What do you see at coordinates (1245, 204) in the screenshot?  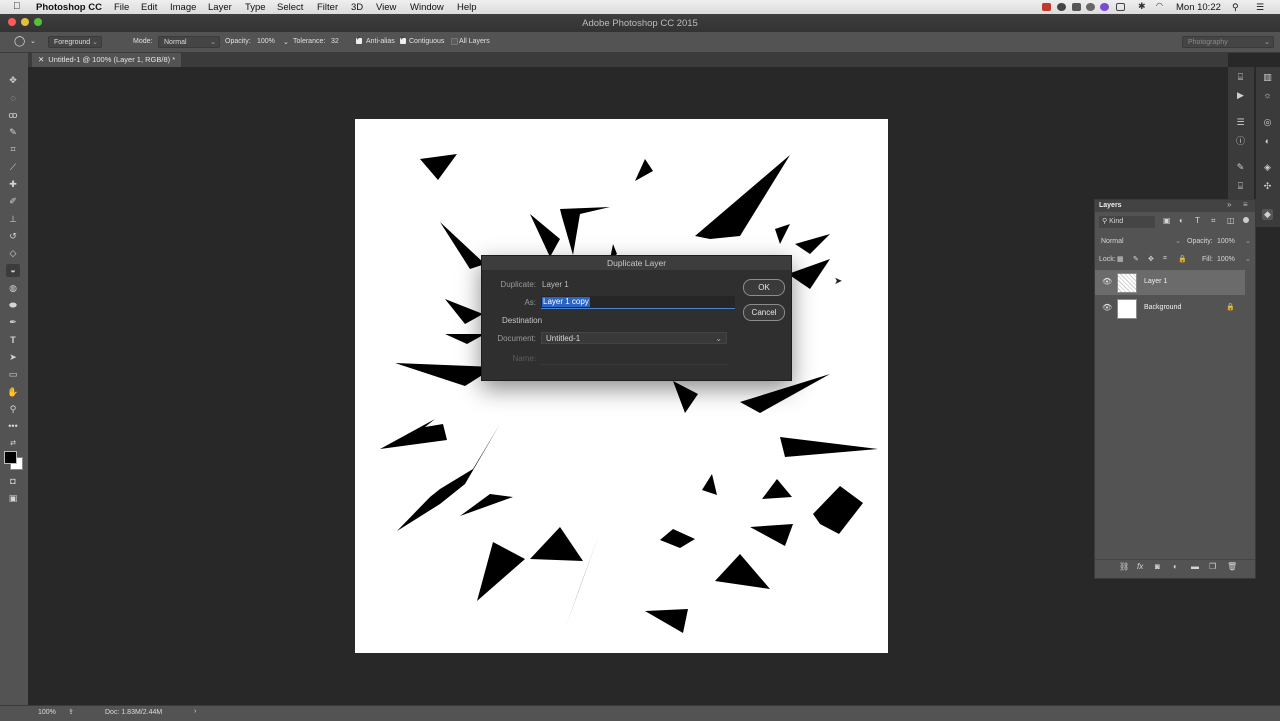 I see `panel-menu-icon: ≡` at bounding box center [1245, 204].